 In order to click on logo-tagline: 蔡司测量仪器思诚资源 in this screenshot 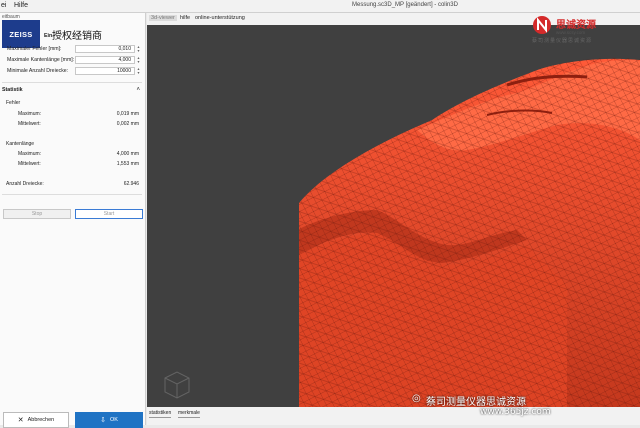, I will do `click(562, 41)`.